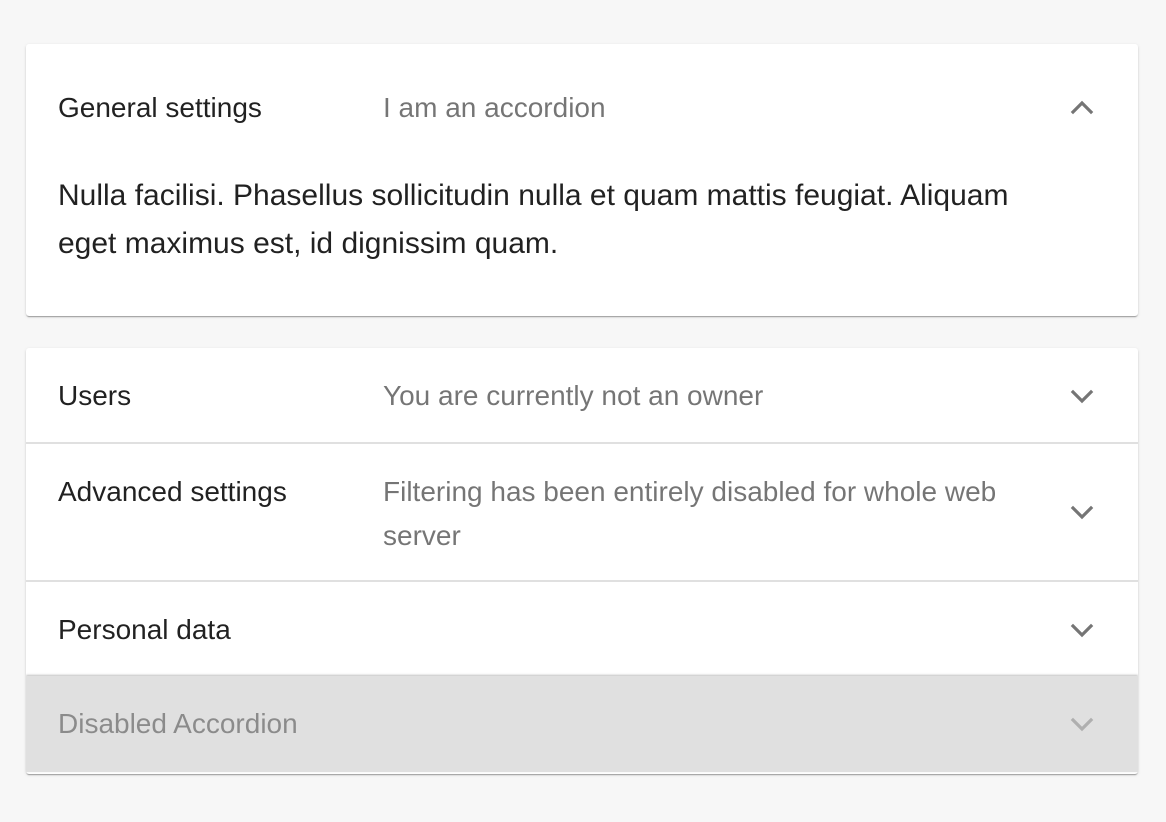 This screenshot has height=822, width=1166. What do you see at coordinates (160, 107) in the screenshot?
I see `panel-title: General settings` at bounding box center [160, 107].